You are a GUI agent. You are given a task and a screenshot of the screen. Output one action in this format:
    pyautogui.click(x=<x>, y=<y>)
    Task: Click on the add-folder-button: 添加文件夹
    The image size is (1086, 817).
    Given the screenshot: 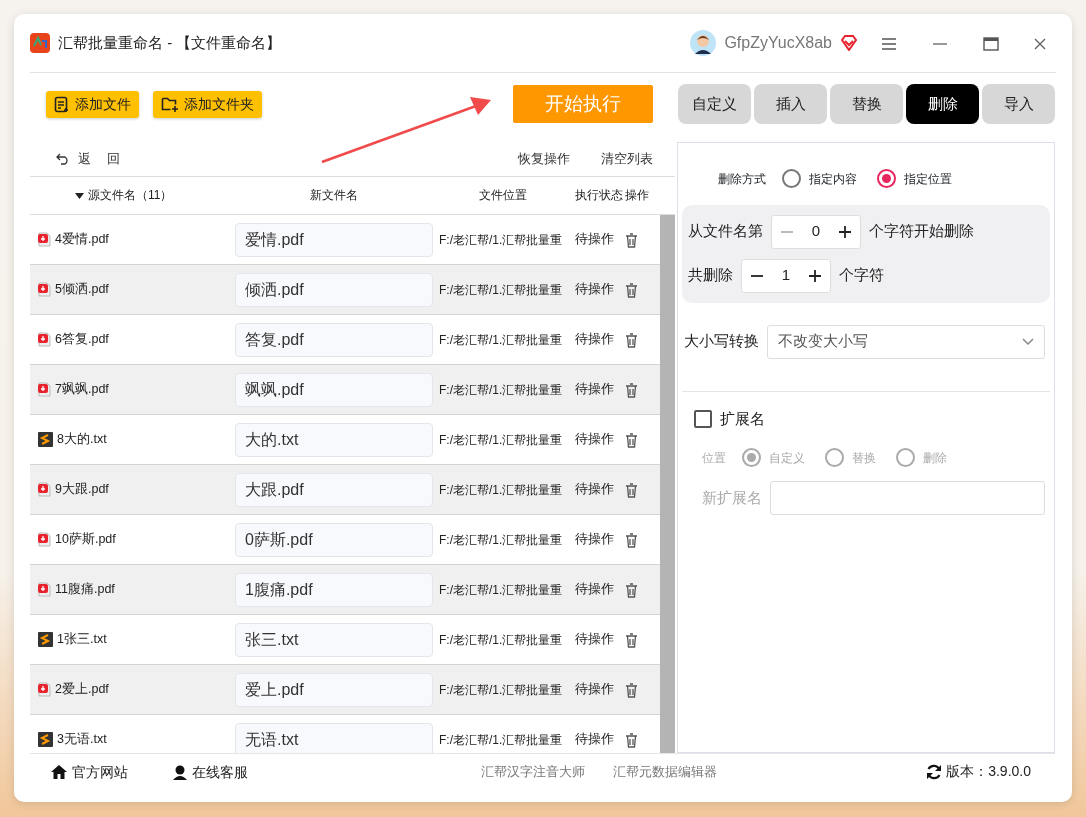 What is the action you would take?
    pyautogui.click(x=207, y=104)
    